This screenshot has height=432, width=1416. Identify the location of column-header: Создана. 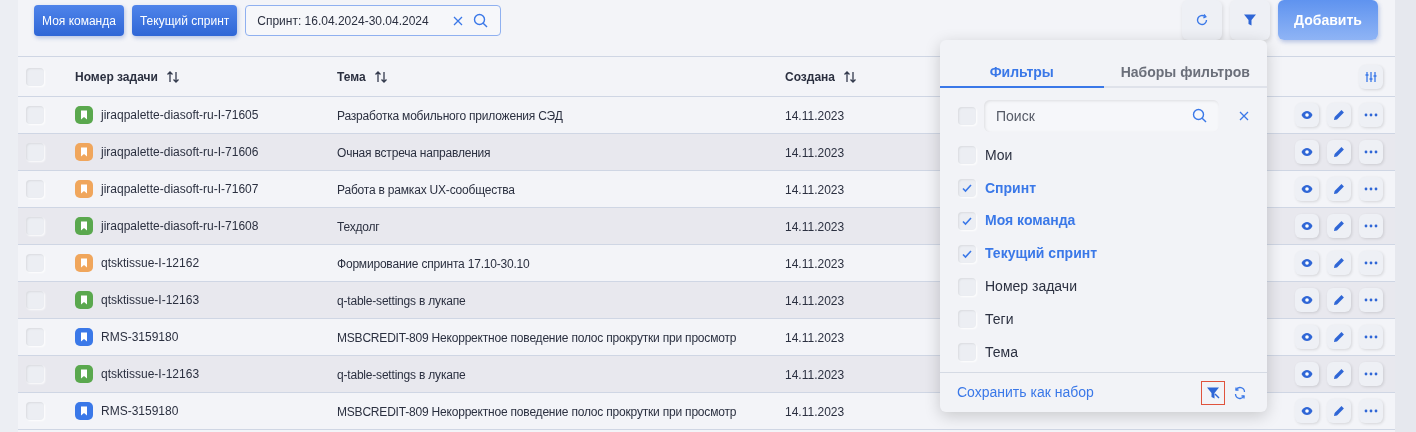
(810, 77).